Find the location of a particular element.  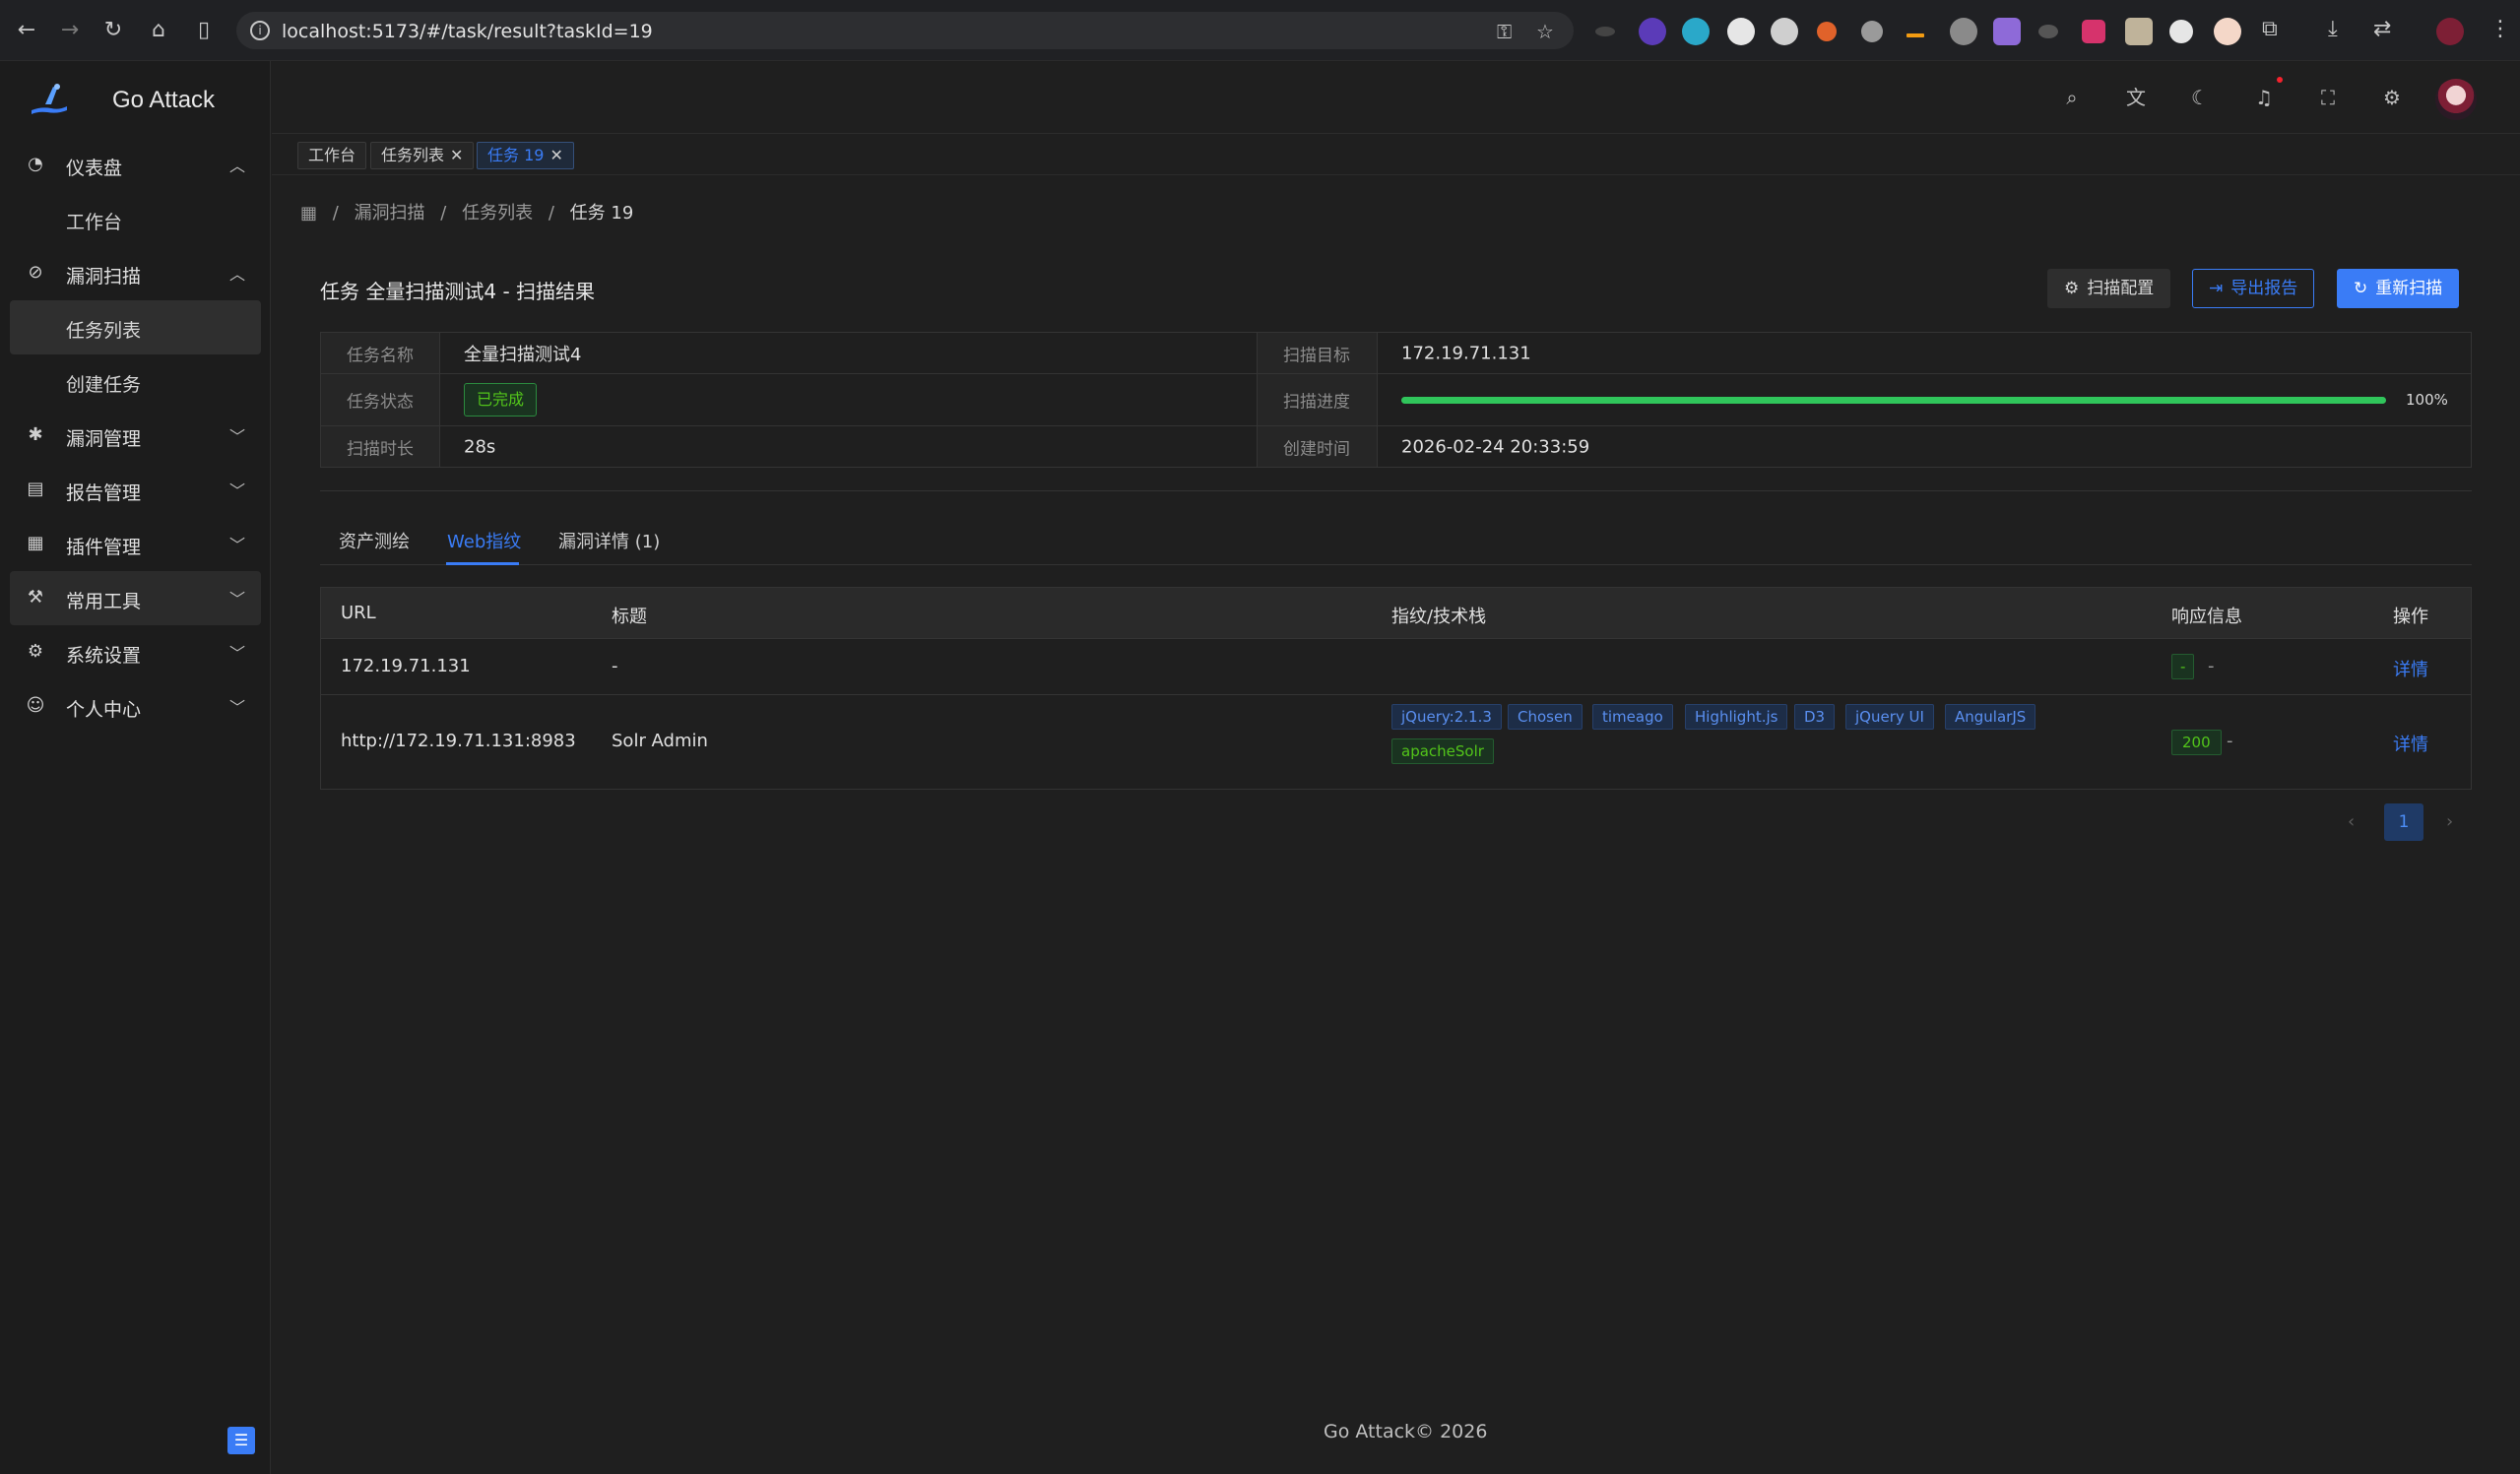

column-header: 指纹/技术栈 is located at coordinates (1439, 617).